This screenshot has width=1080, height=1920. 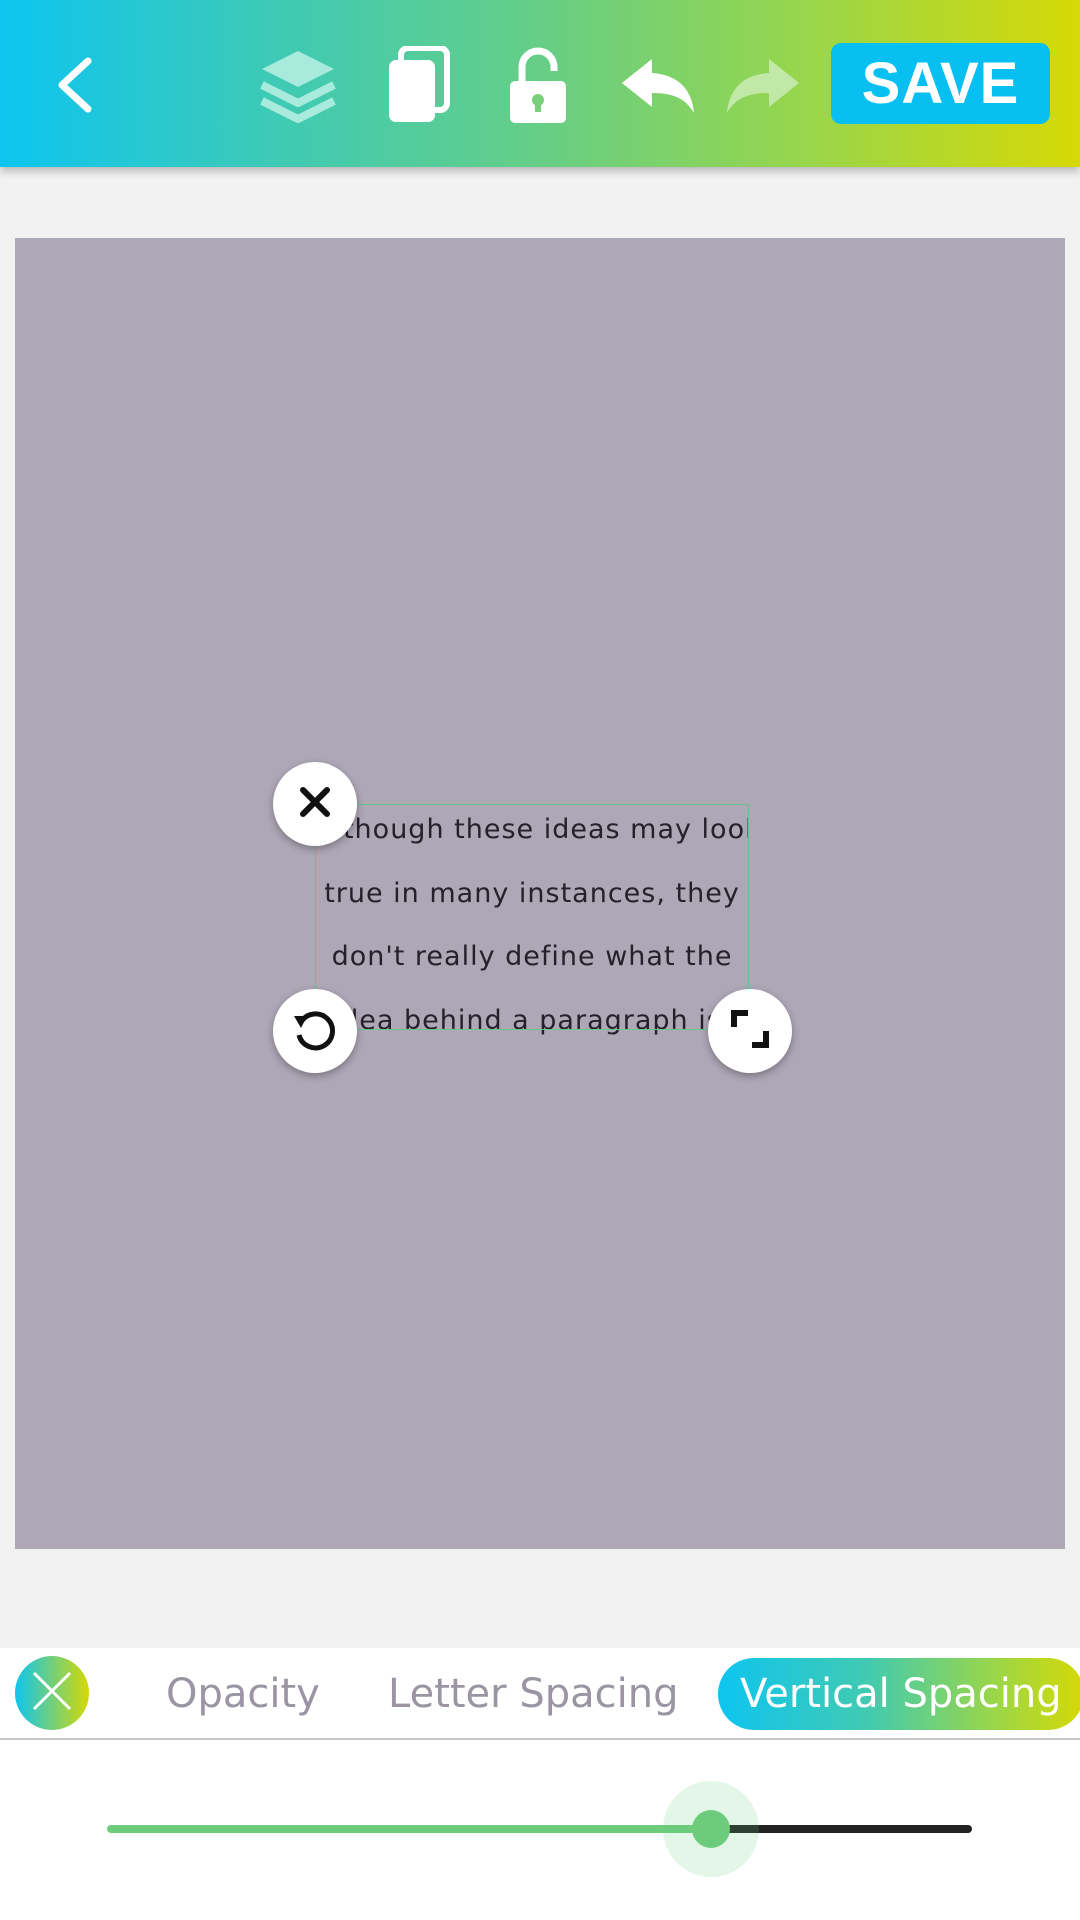 I want to click on resize-icon, so click(x=750, y=1031).